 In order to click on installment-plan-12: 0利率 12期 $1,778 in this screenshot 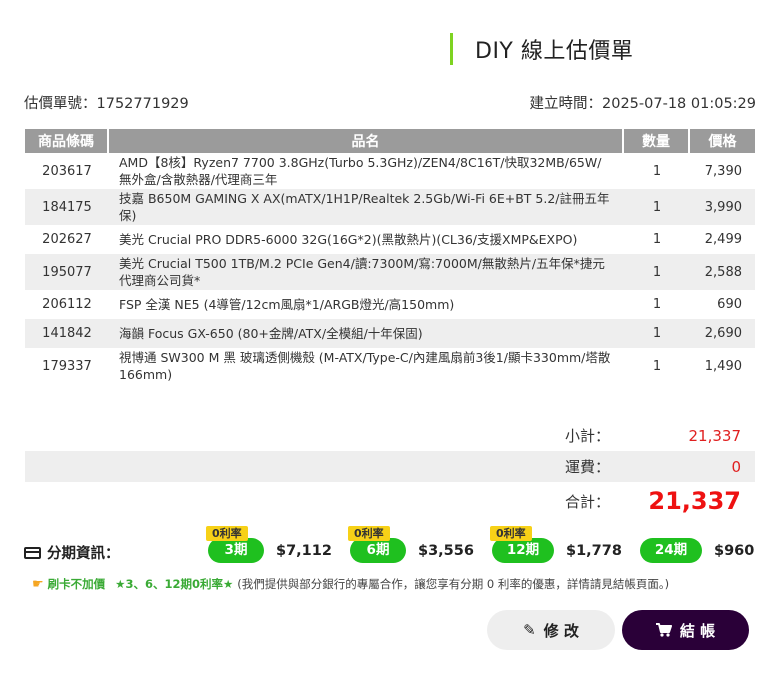, I will do `click(556, 544)`.